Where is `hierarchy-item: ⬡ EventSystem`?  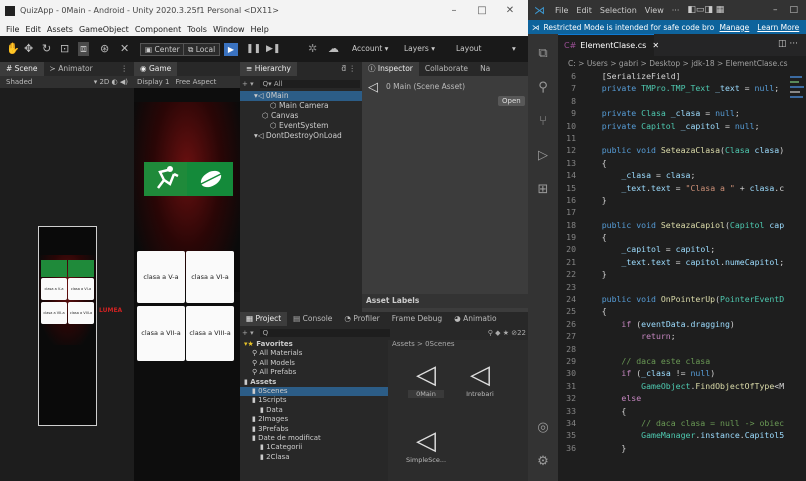
hierarchy-item: ⬡ EventSystem is located at coordinates (301, 126).